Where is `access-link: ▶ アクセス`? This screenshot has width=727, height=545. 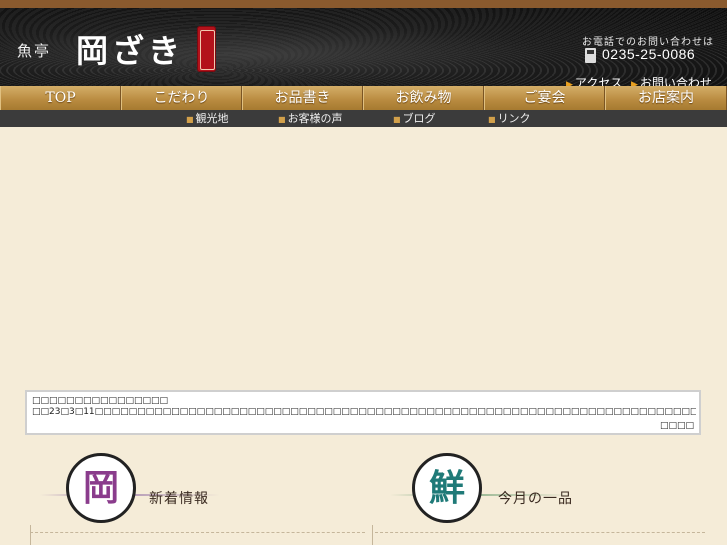
access-link: ▶ アクセス is located at coordinates (594, 80).